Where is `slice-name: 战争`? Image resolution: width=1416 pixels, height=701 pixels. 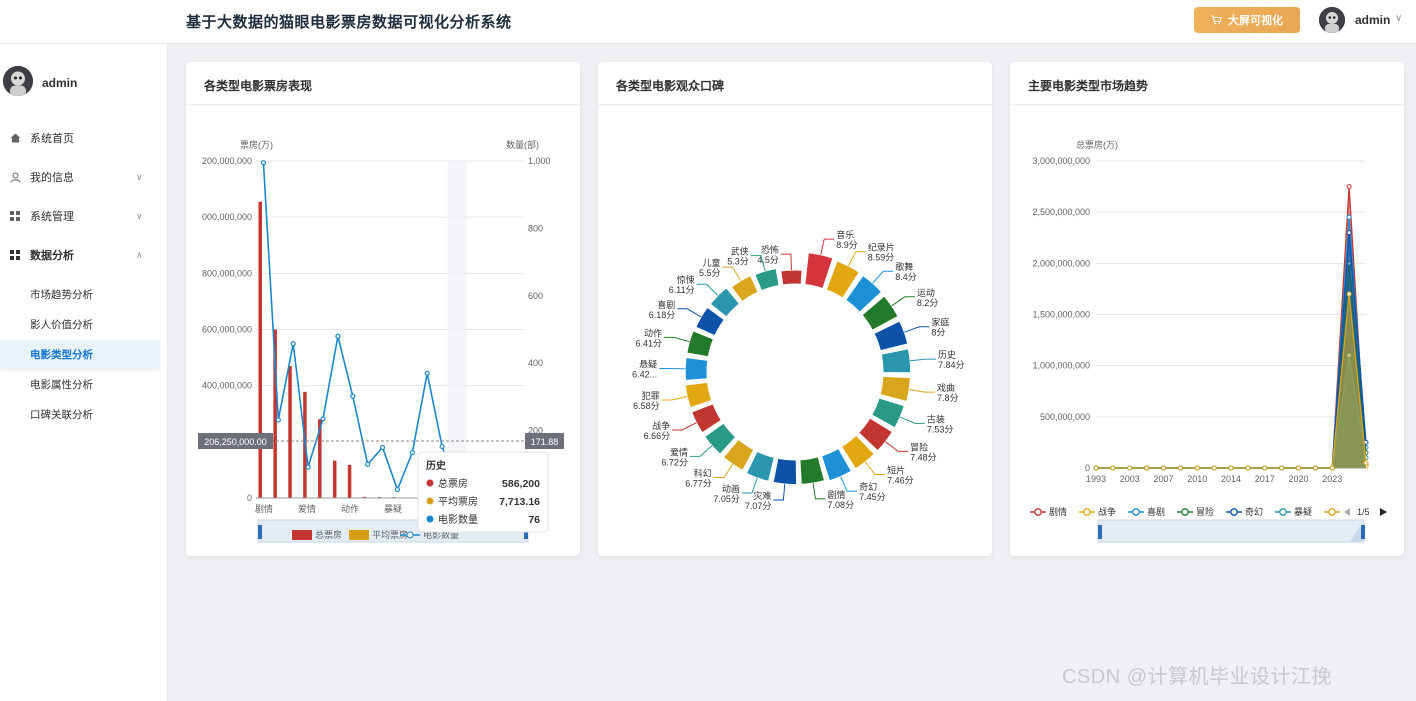 slice-name: 战争 is located at coordinates (661, 425).